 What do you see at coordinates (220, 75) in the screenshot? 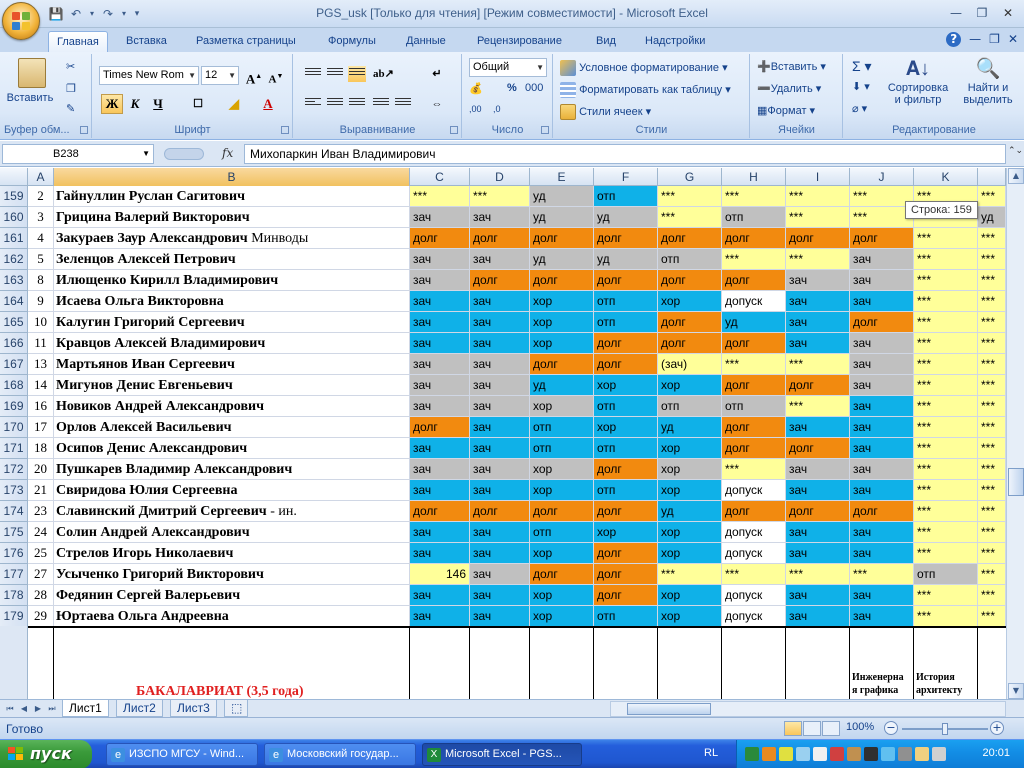
I see `font-size-select: 12 ▼` at bounding box center [220, 75].